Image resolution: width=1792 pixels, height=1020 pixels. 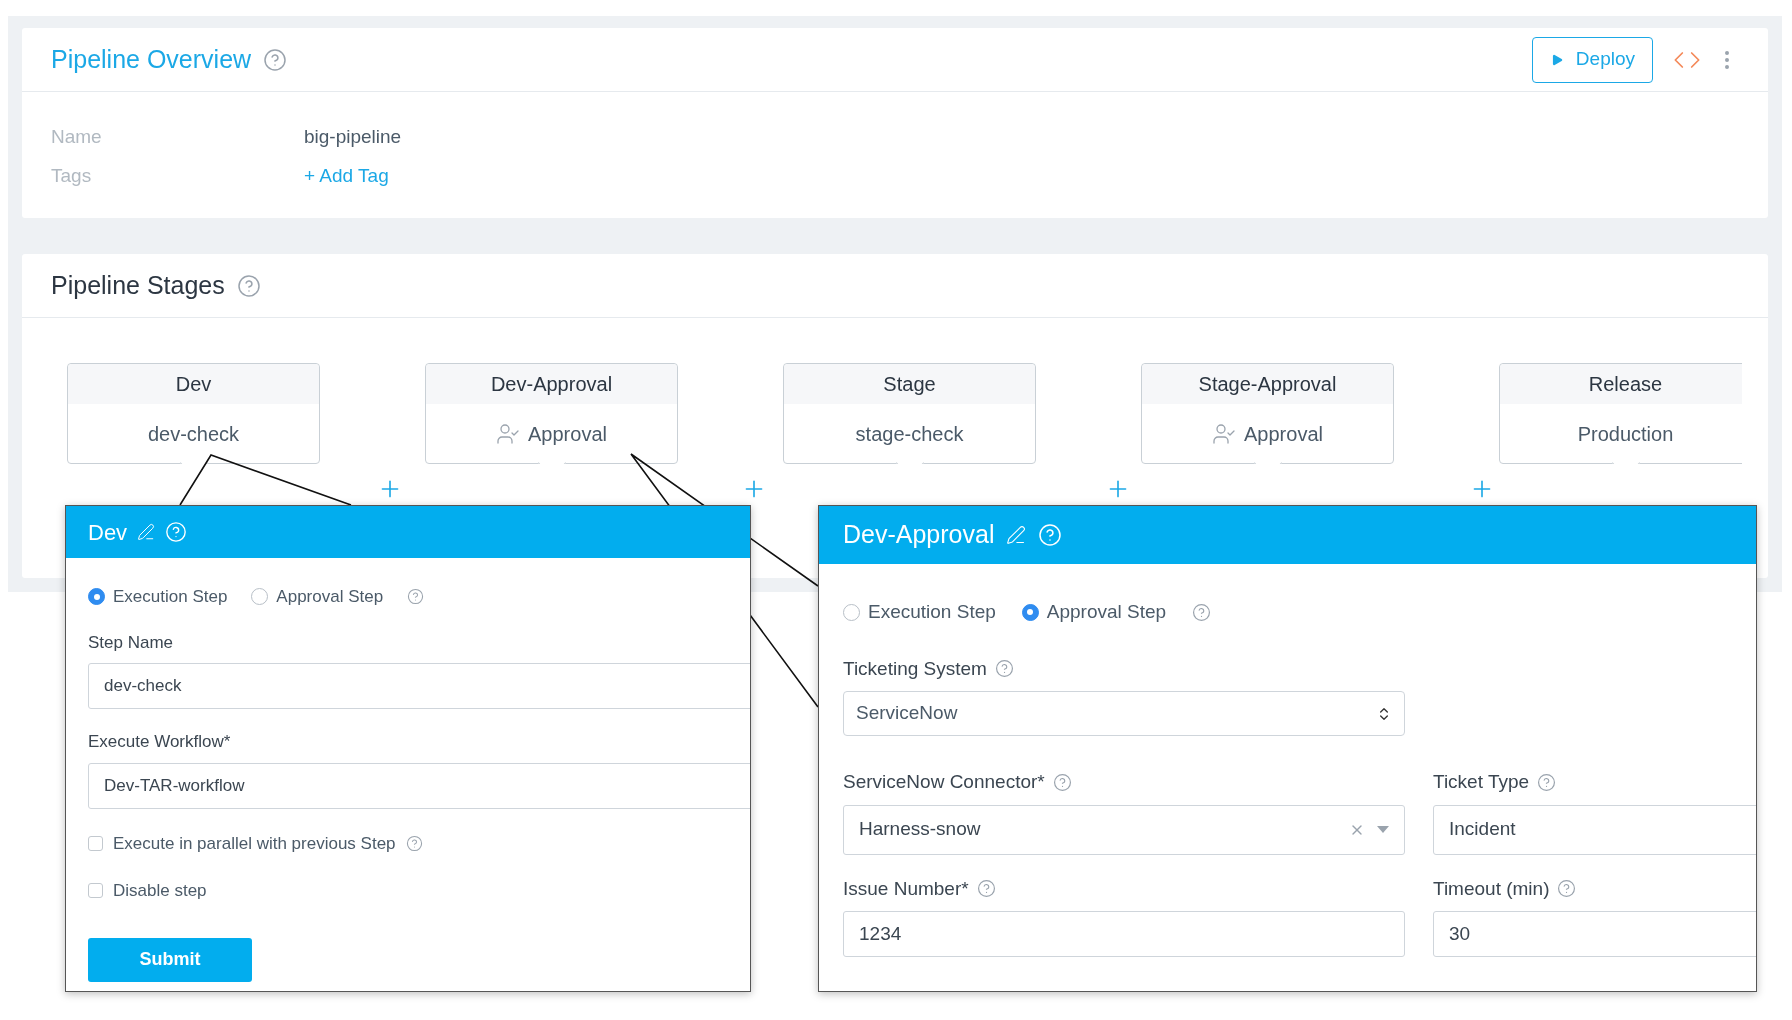 What do you see at coordinates (193, 433) in the screenshot?
I see `stage-step: dev-check` at bounding box center [193, 433].